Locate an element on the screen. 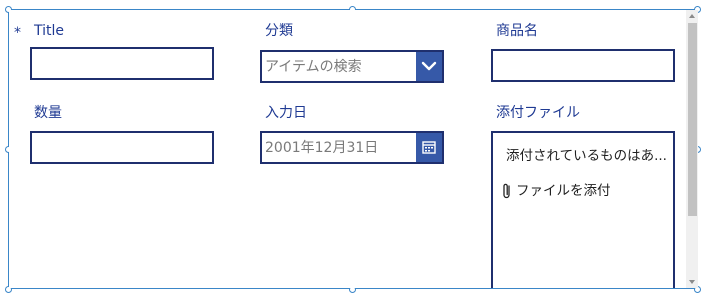  attachments-control: 添付されているものはあ... ファイルを添付 is located at coordinates (583, 209).